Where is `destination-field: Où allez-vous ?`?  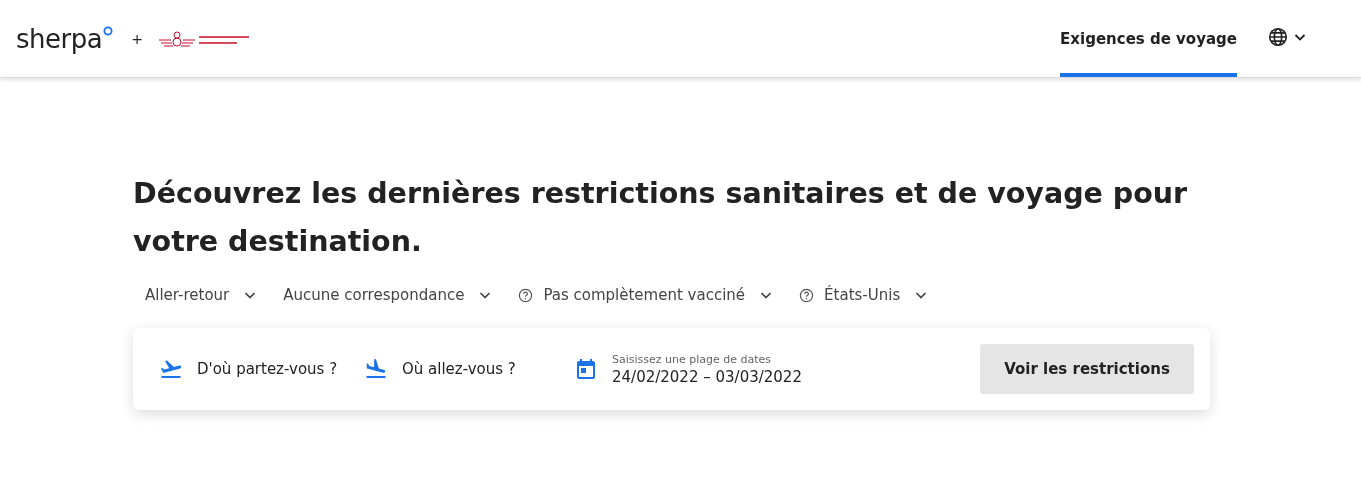 destination-field: Où allez-vous ? is located at coordinates (477, 369).